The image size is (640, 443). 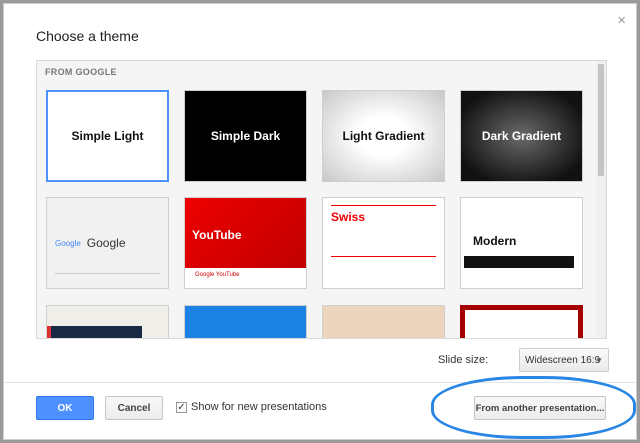 I want to click on theme-cream, so click(x=107, y=321).